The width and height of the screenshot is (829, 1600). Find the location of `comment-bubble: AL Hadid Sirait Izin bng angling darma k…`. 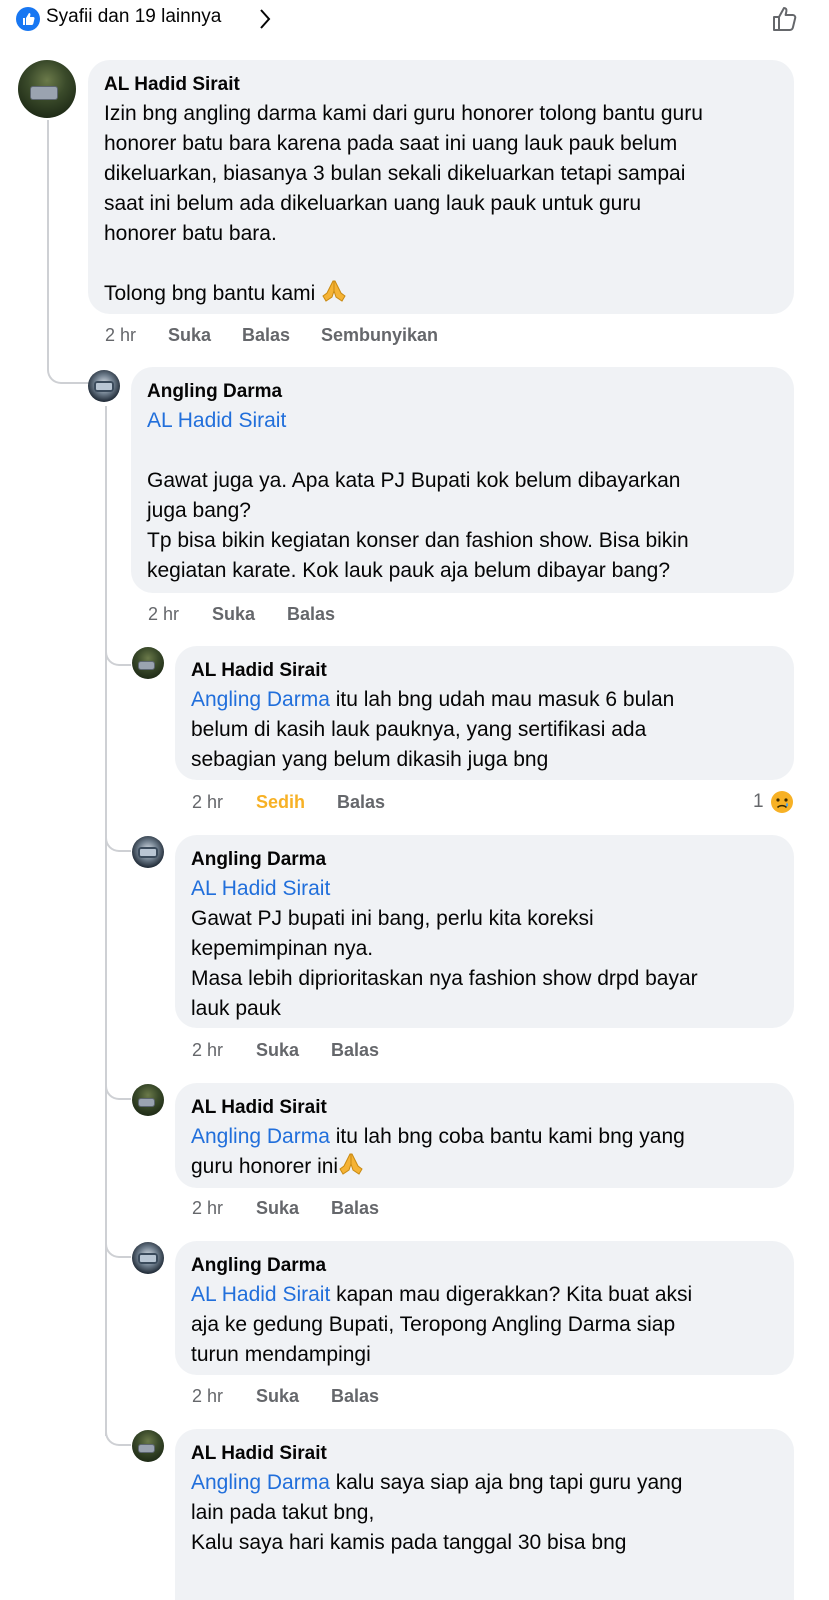

comment-bubble: AL Hadid Sirait Izin bng angling darma k… is located at coordinates (441, 187).